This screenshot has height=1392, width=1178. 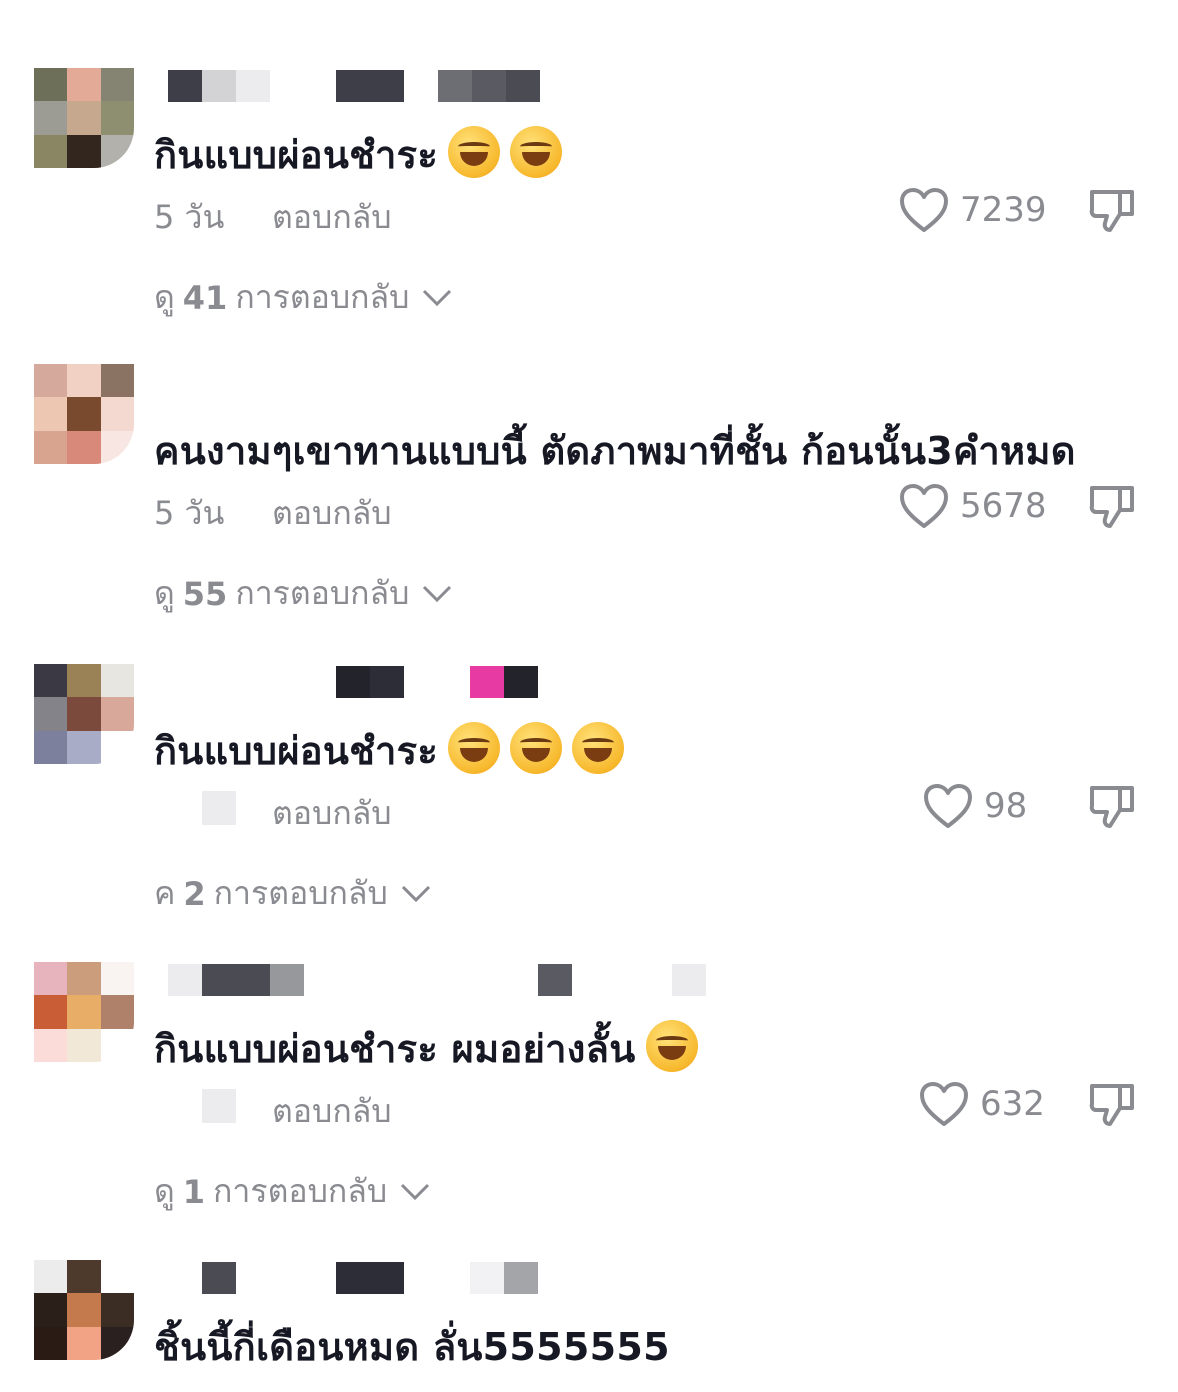 I want to click on comment-item: ชิ้นนี้กี่เดือนหมด ลั่น5555555, so click(x=589, y=1326).